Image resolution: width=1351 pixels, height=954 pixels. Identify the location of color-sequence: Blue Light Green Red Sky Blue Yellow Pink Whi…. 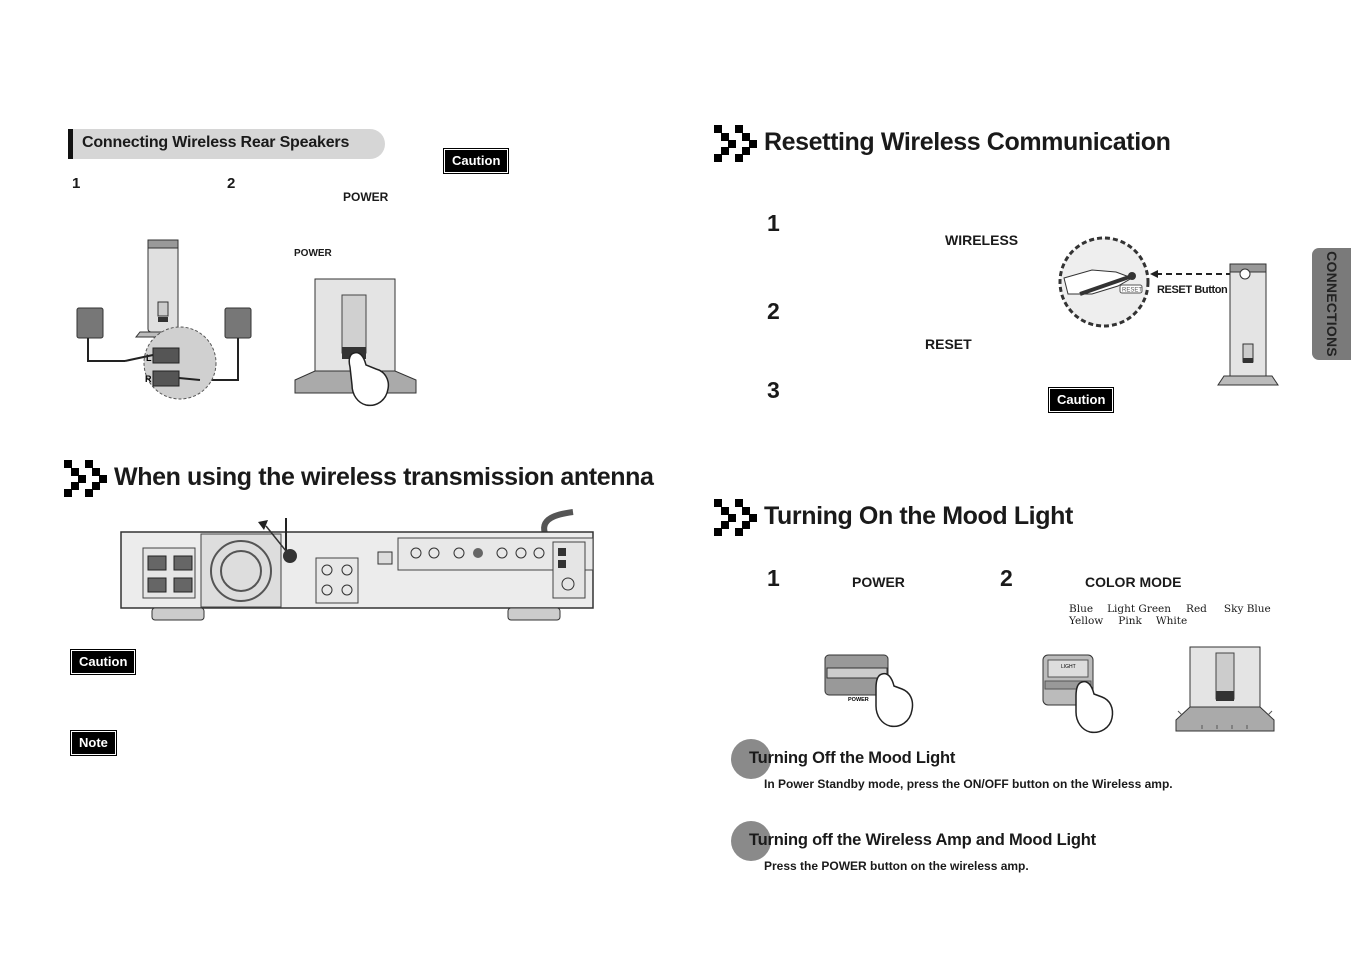
(1170, 615).